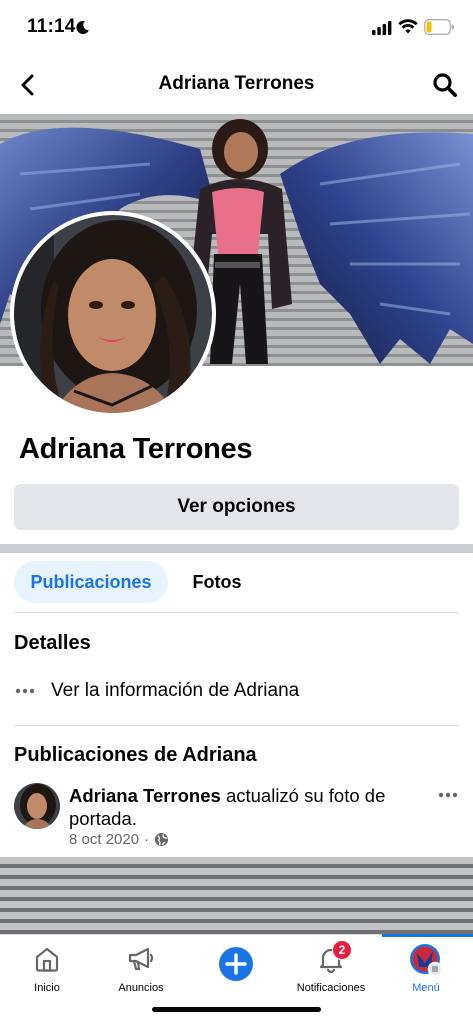 The image size is (473, 1023). I want to click on plus-circle-icon, so click(236, 964).